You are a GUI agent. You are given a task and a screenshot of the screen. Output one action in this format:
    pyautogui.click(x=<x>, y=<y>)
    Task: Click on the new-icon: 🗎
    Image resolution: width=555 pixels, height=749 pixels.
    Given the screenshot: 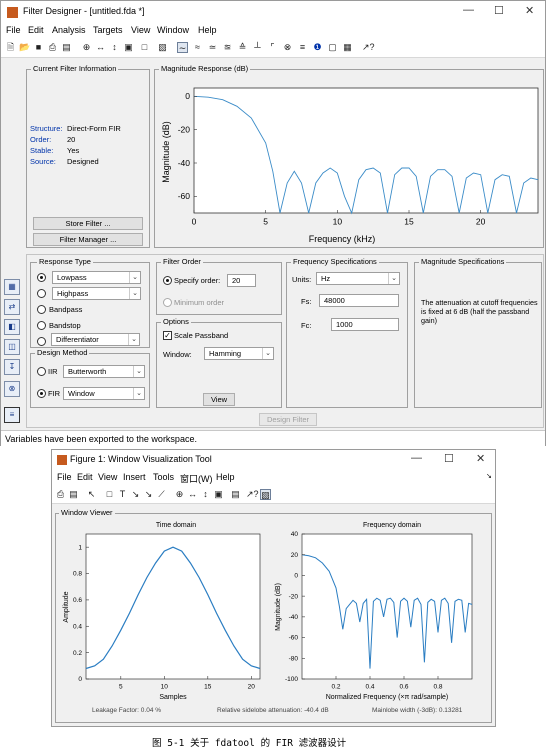 What is the action you would take?
    pyautogui.click(x=10, y=47)
    